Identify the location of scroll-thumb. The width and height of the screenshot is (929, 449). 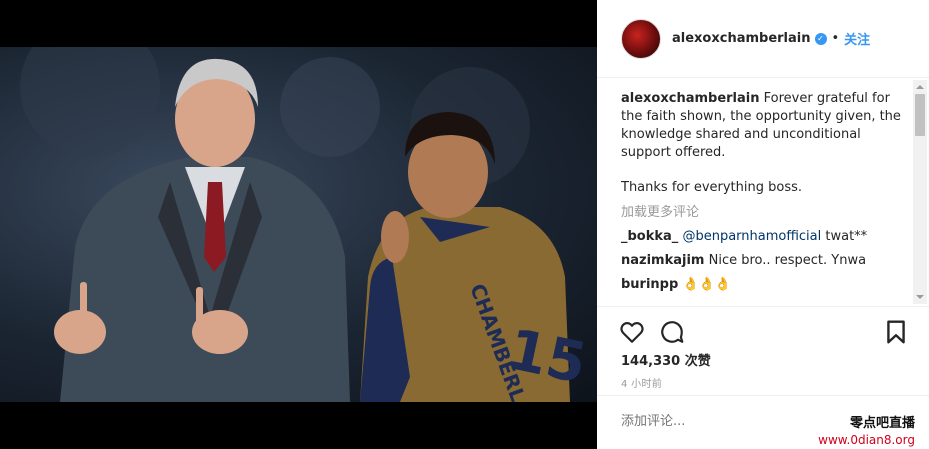
(920, 115).